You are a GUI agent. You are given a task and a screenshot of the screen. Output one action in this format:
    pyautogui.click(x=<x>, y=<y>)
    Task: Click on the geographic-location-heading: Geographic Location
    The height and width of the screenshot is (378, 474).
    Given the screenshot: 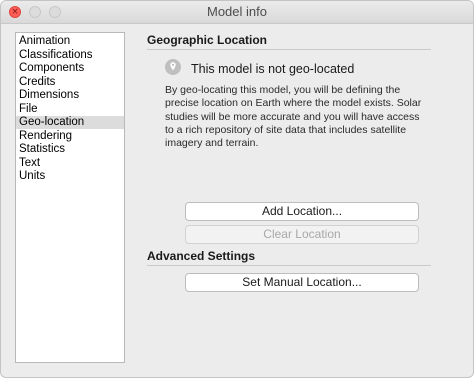 What is the action you would take?
    pyautogui.click(x=207, y=40)
    